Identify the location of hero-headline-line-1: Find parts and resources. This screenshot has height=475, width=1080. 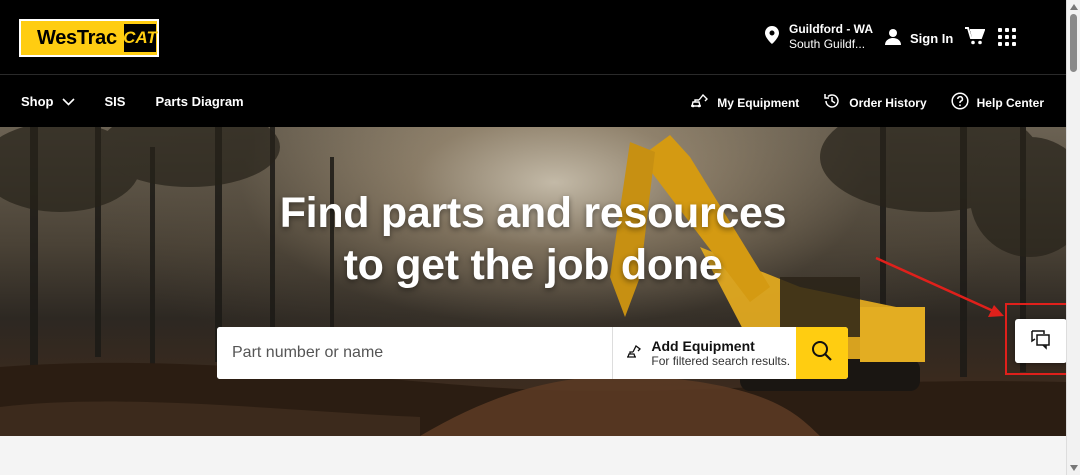
(533, 213).